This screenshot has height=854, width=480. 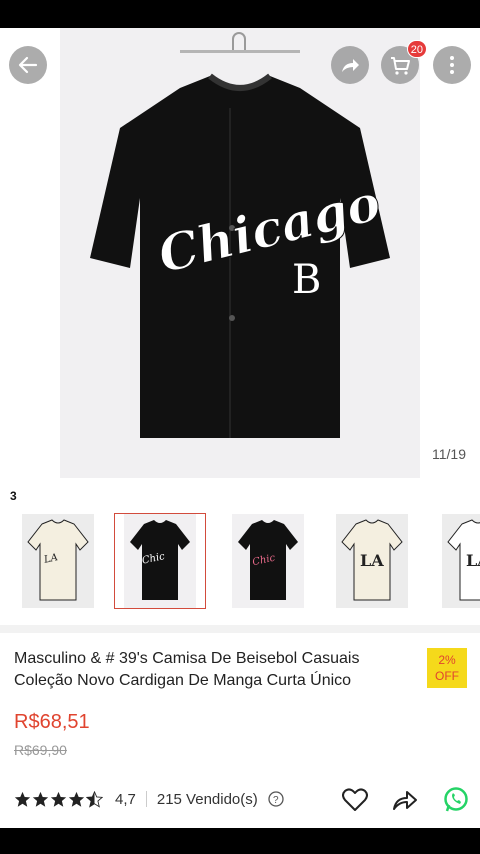 I want to click on rating-separator, so click(x=146, y=799).